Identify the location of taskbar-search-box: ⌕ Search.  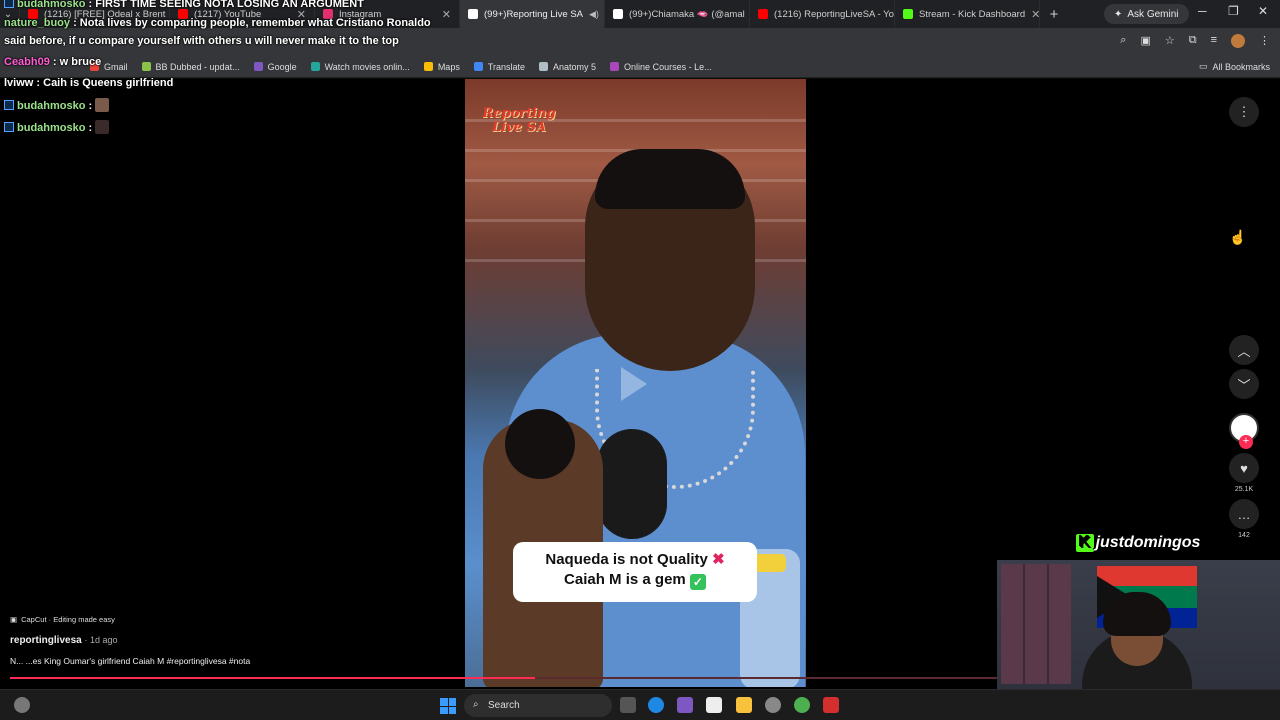
(538, 705).